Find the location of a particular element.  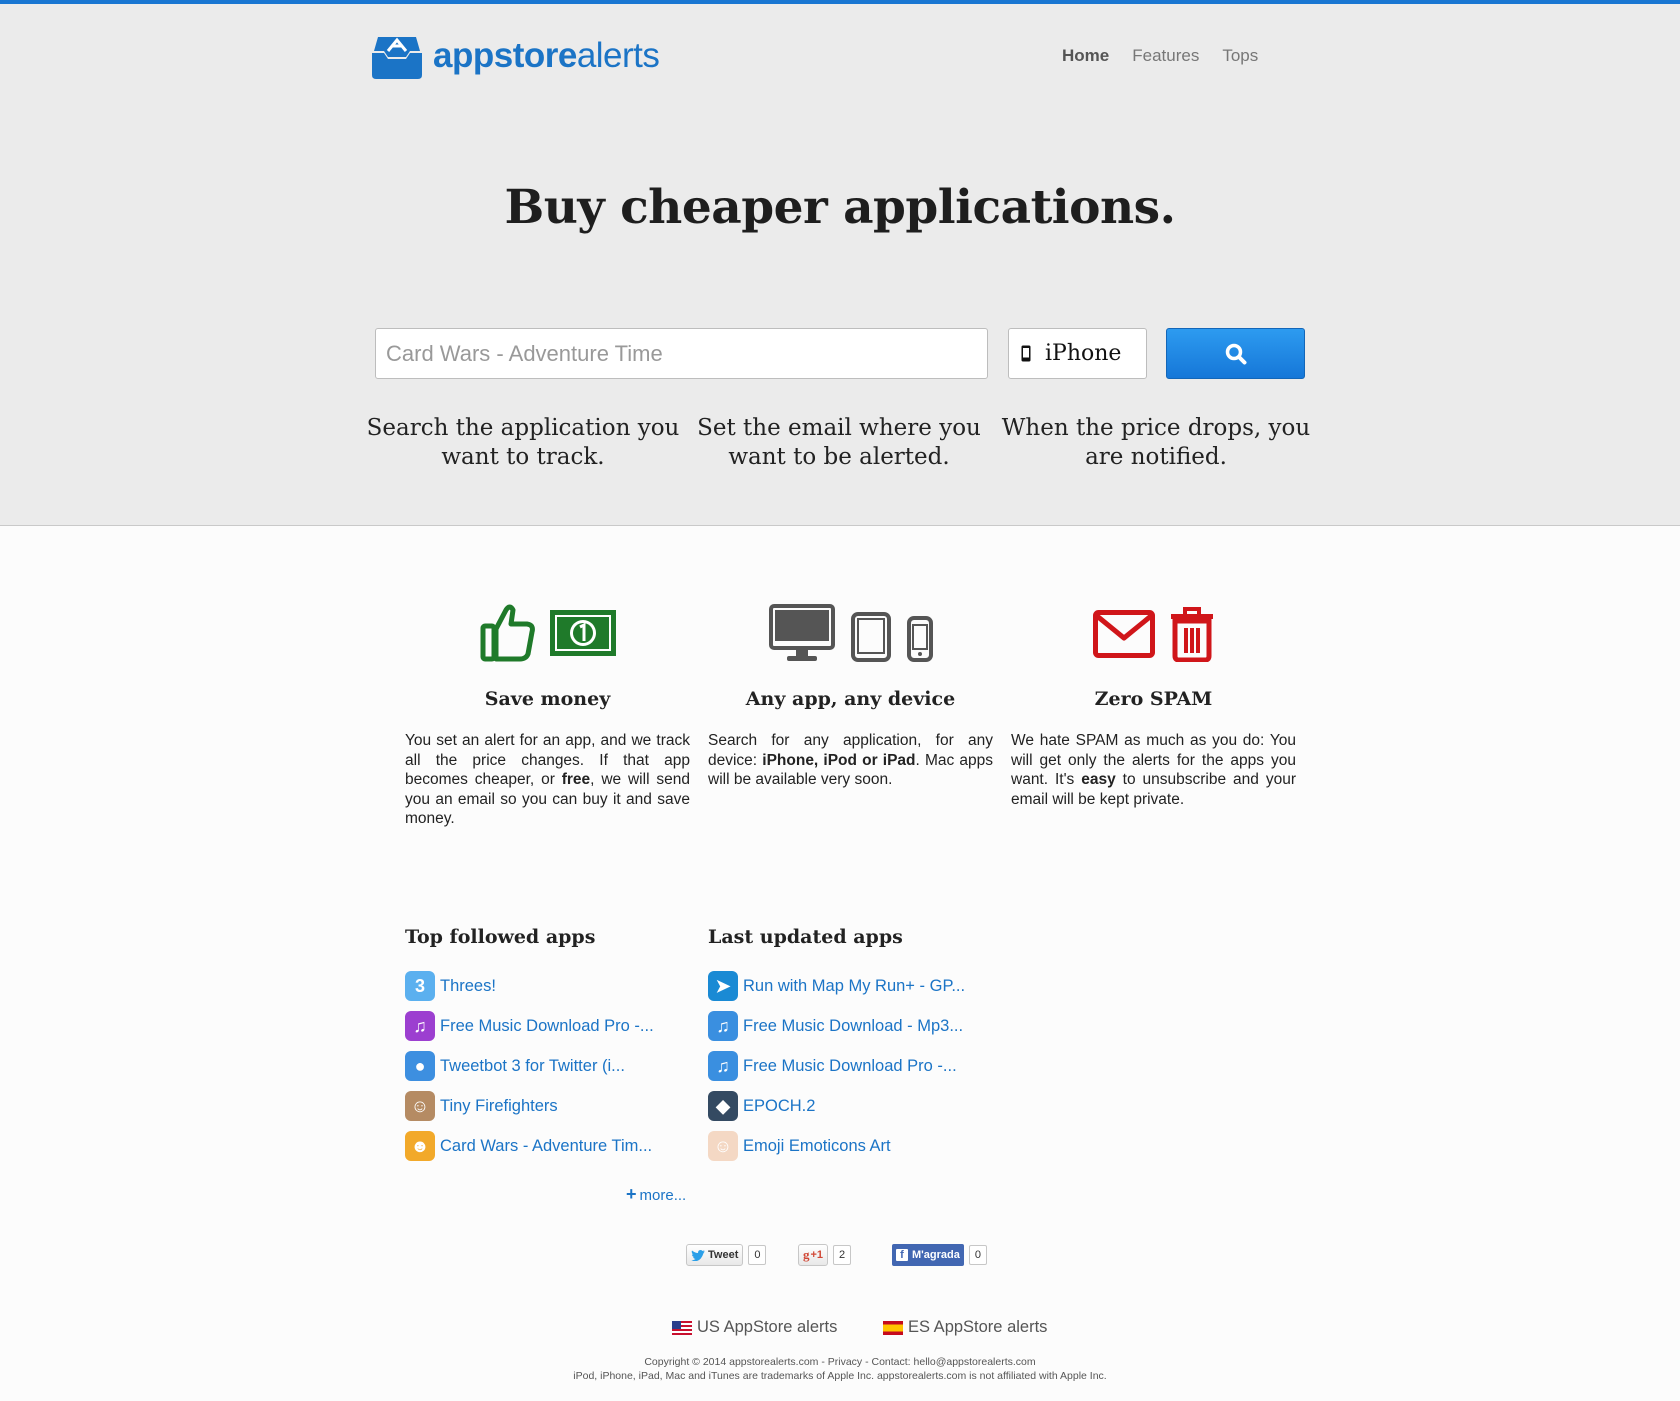

desktop-icon is located at coordinates (801, 632).